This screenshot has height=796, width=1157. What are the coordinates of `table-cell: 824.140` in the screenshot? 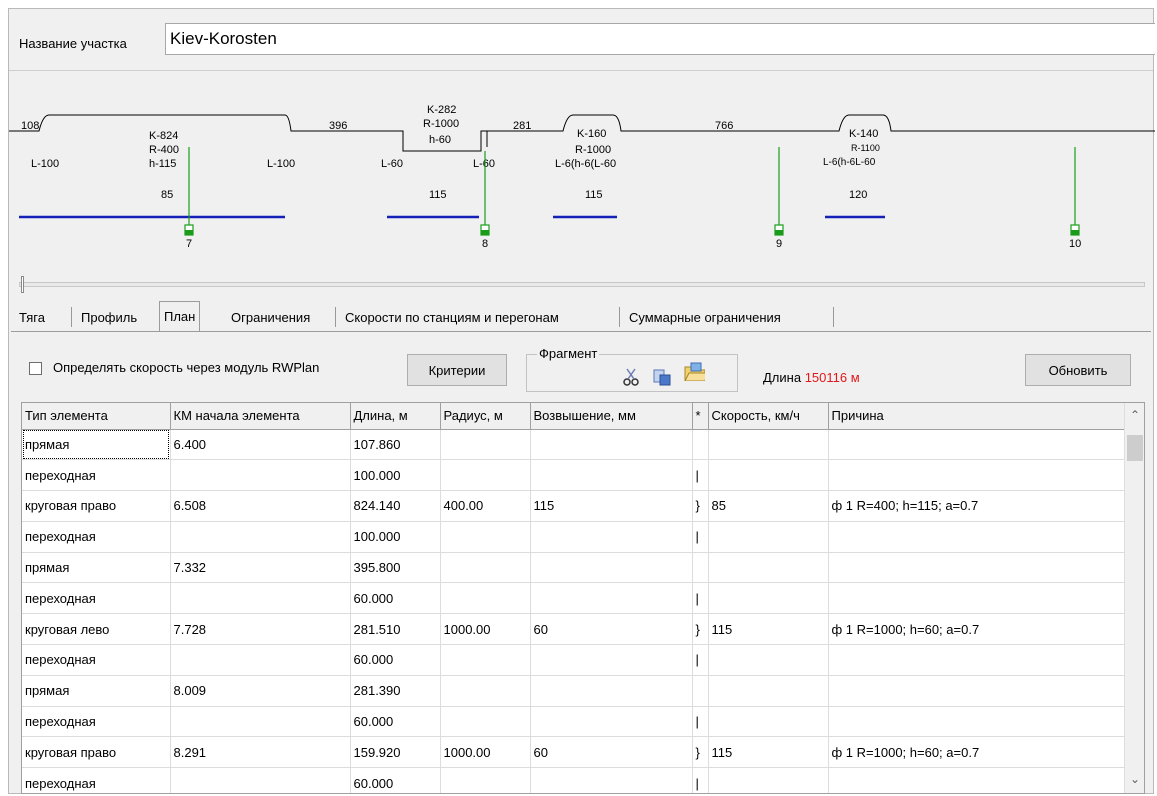 It's located at (395, 506).